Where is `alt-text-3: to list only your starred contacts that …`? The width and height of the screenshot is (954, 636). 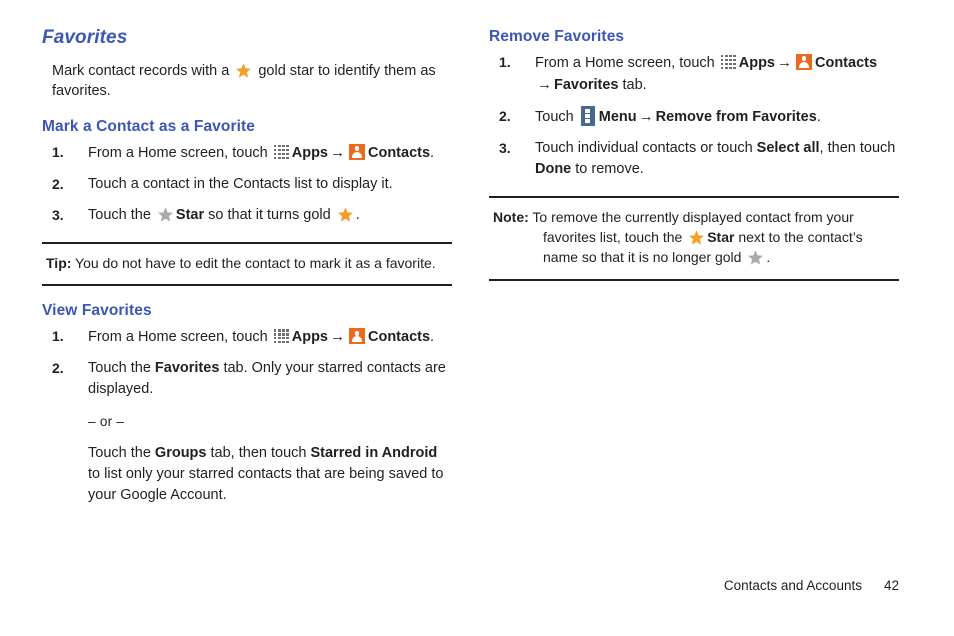
alt-text-3: to list only your starred contacts that … is located at coordinates (266, 484).